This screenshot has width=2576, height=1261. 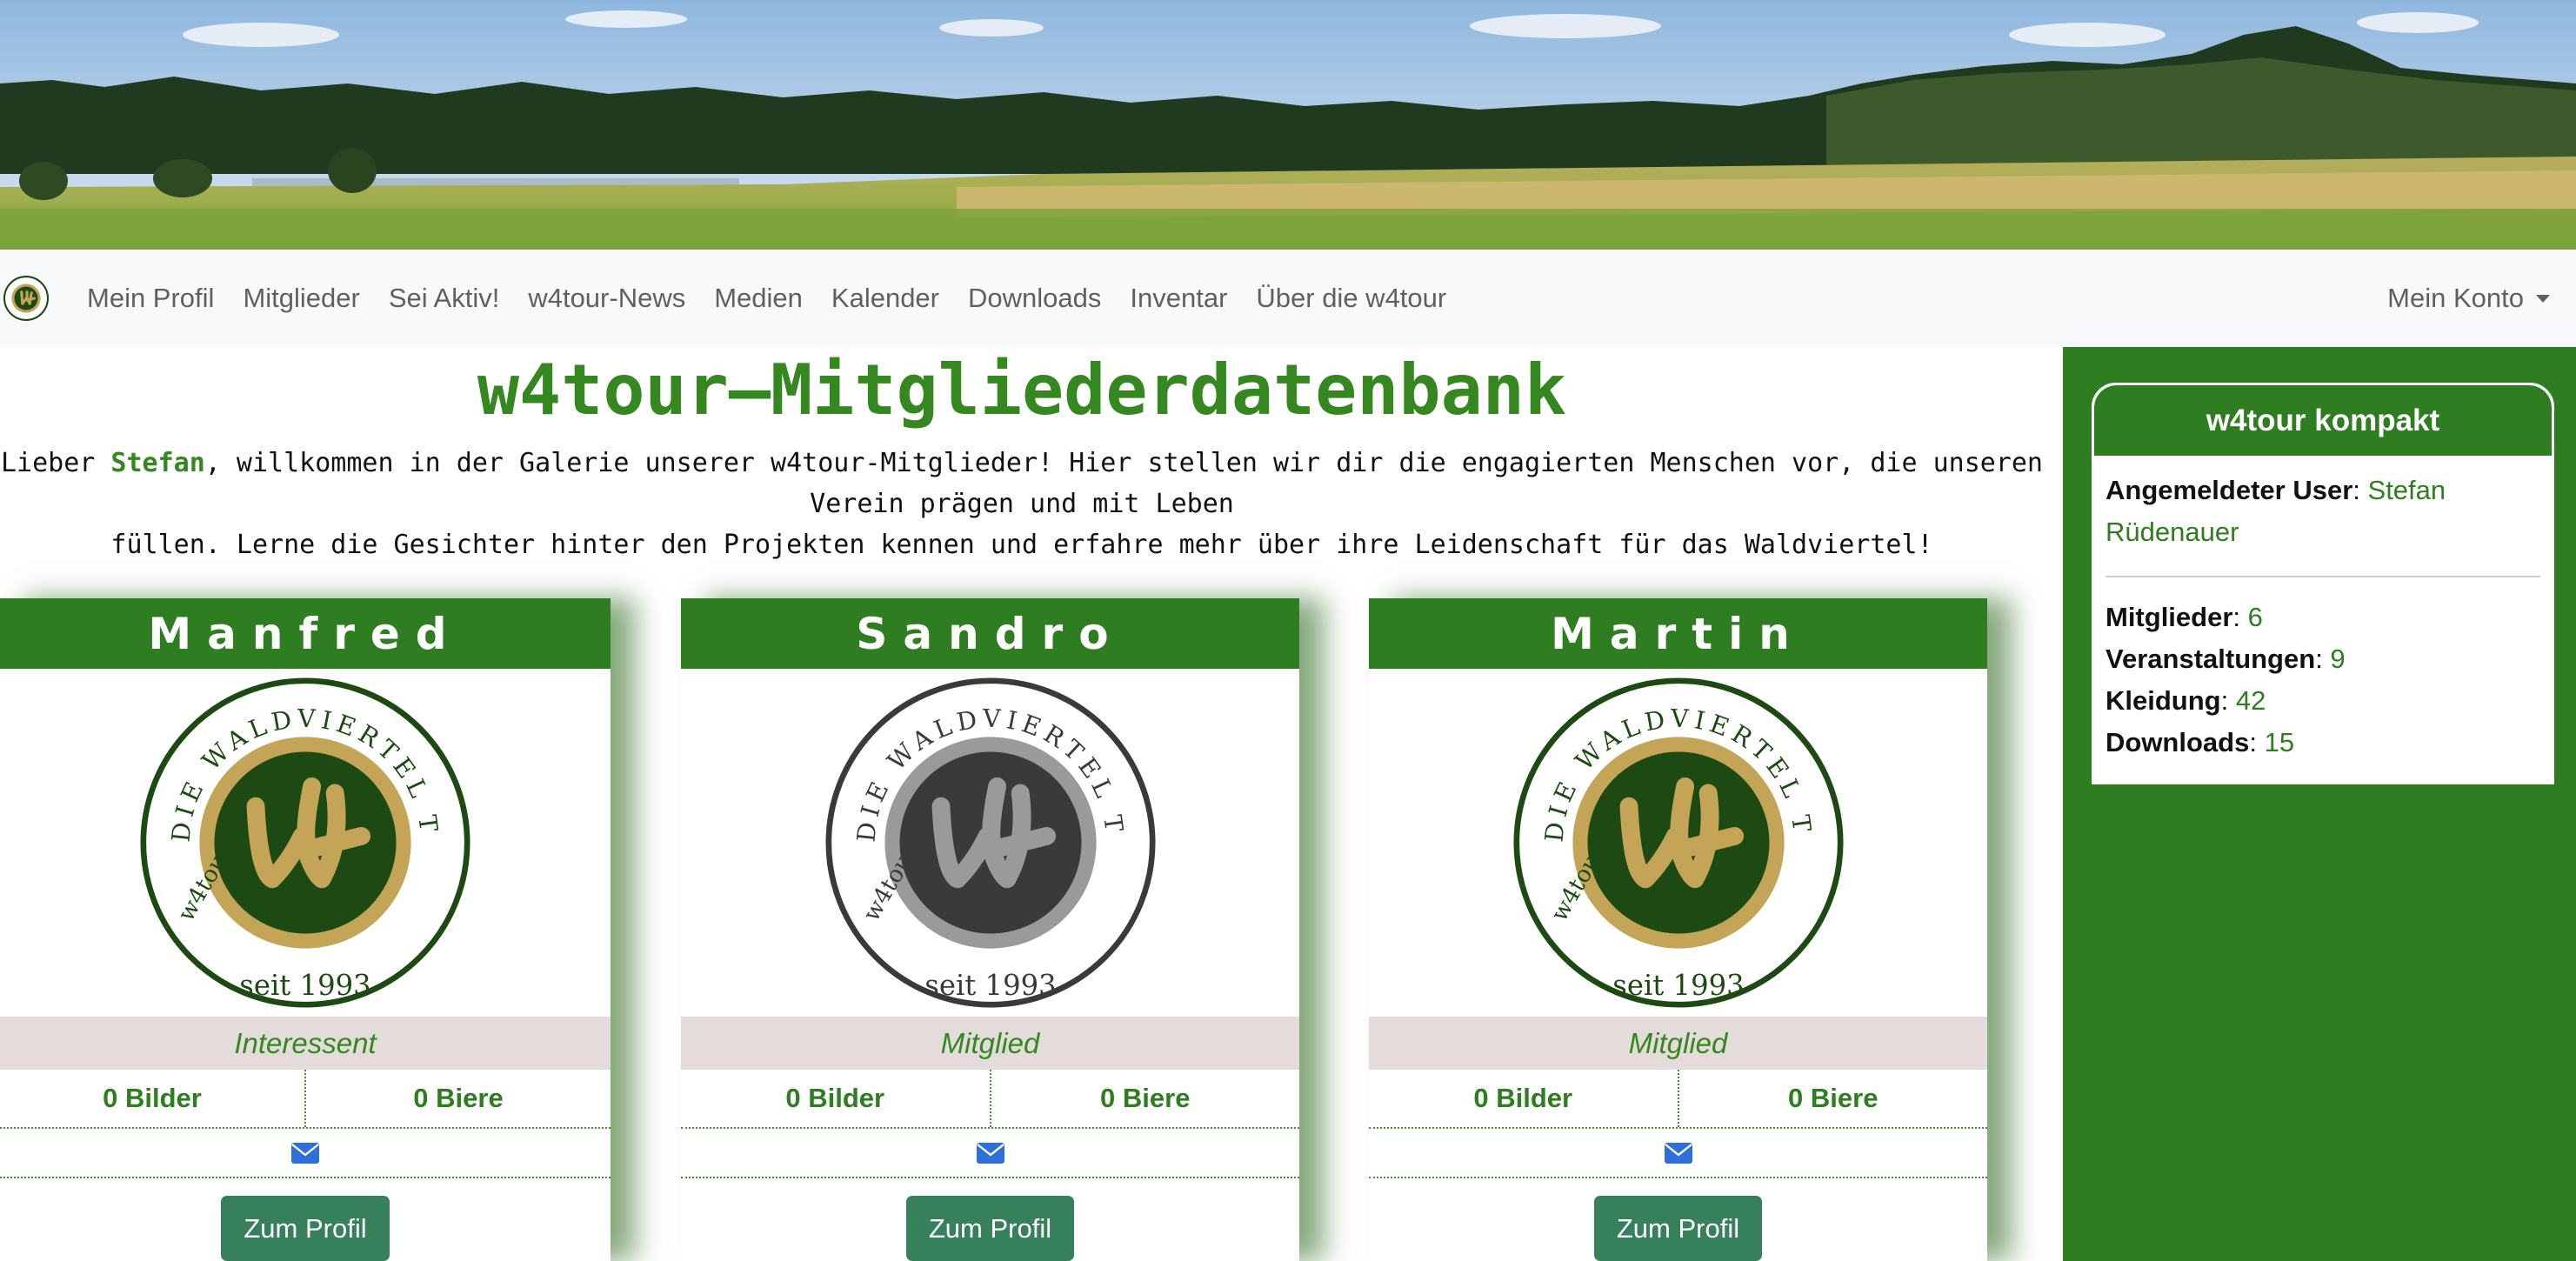 What do you see at coordinates (1034, 298) in the screenshot?
I see `nav-downloads: Downloads` at bounding box center [1034, 298].